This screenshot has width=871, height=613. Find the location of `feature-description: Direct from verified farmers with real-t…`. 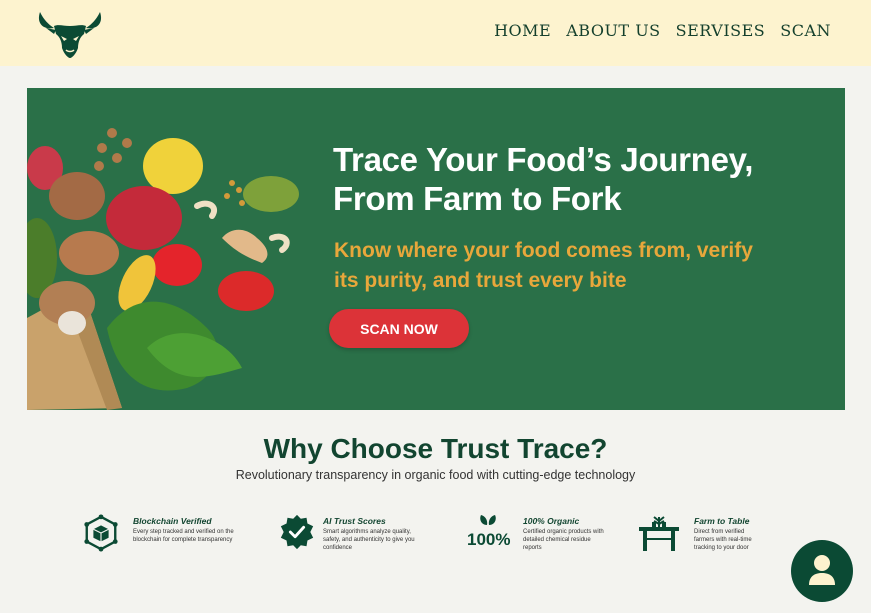

feature-description: Direct from verified farmers with real-t… is located at coordinates (723, 540).